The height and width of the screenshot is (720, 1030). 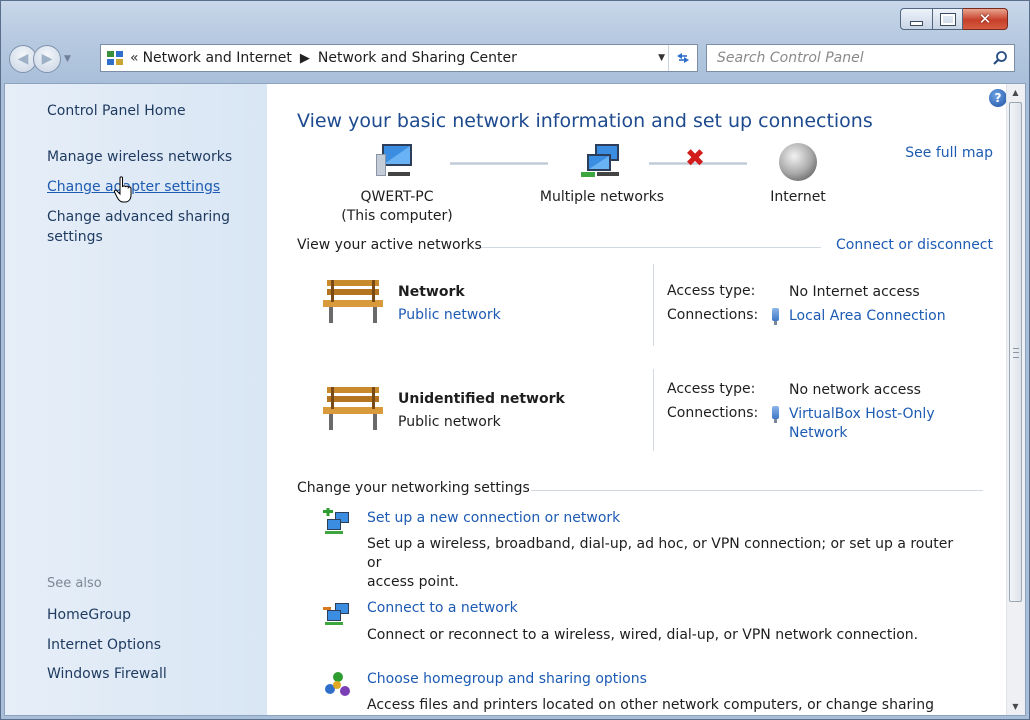 What do you see at coordinates (442, 608) in the screenshot?
I see `connect-to-network-link: Connect to a network` at bounding box center [442, 608].